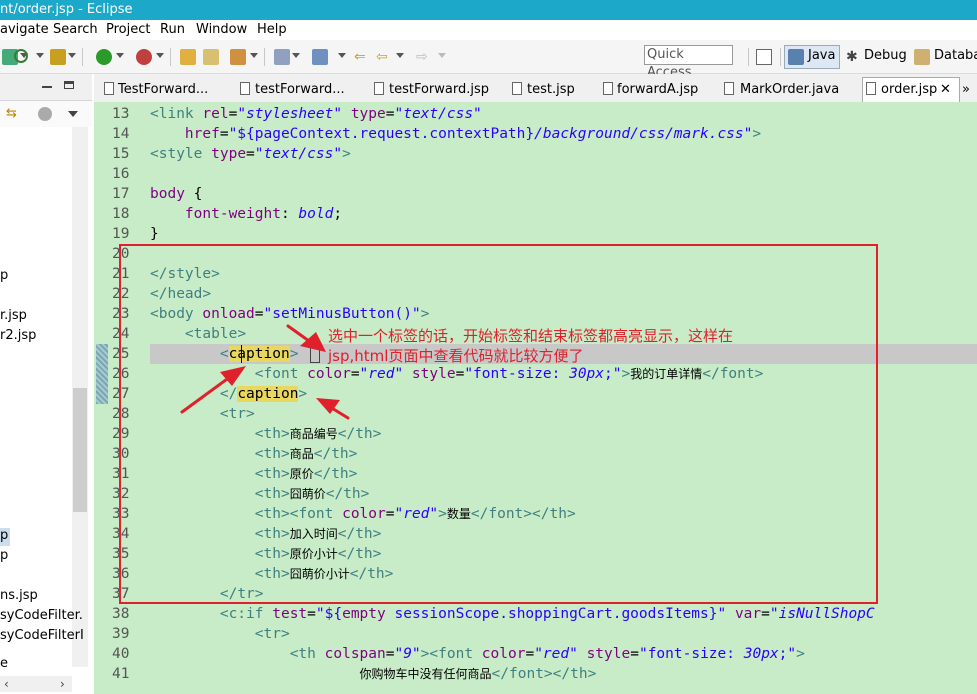  Describe the element at coordinates (265, 372) in the screenshot. I see `annotation-arrows` at that location.